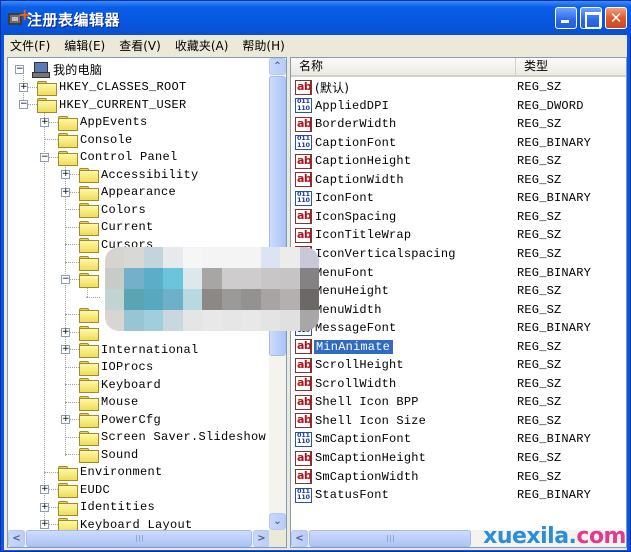 This screenshot has height=552, width=631. What do you see at coordinates (390, 538) in the screenshot?
I see `list-hscroll-thumb` at bounding box center [390, 538].